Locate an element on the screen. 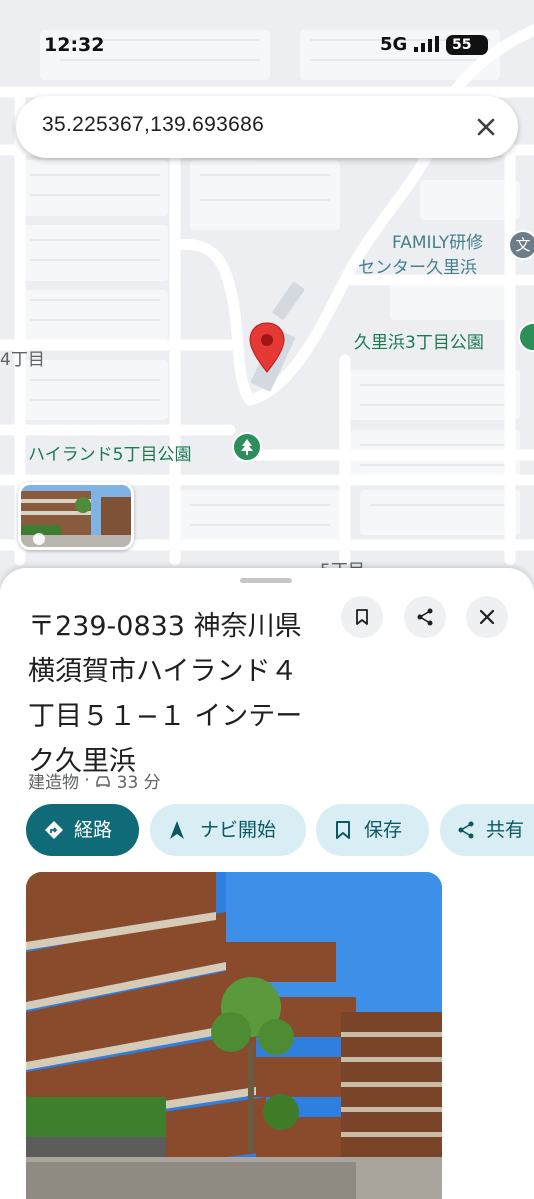  drag-handle is located at coordinates (266, 580).